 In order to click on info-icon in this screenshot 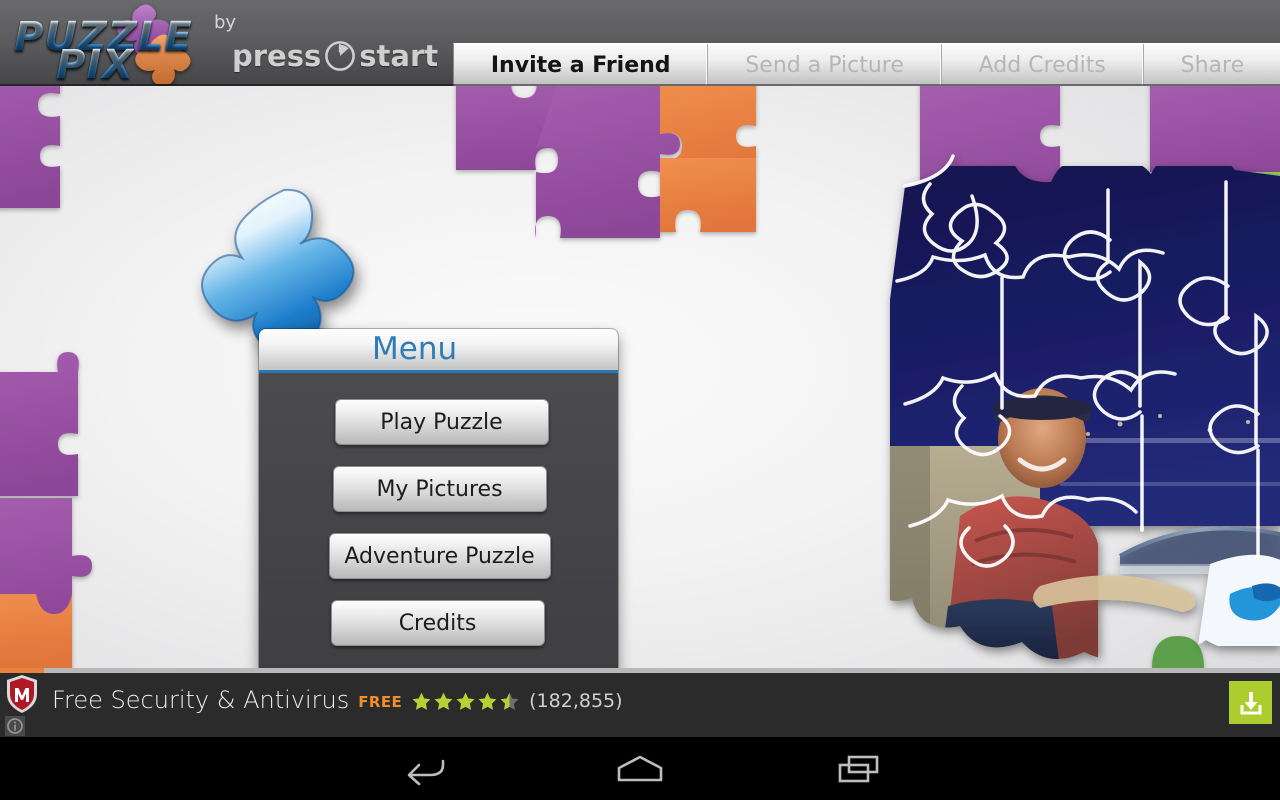, I will do `click(15, 726)`.